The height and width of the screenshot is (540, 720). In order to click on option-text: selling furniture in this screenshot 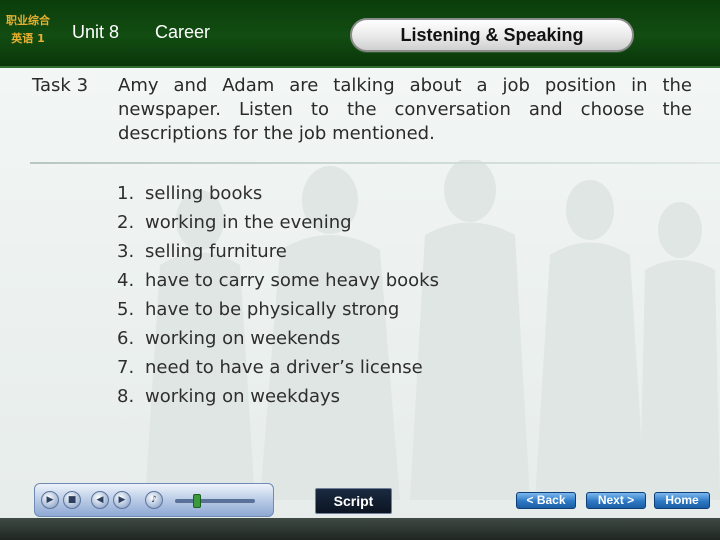, I will do `click(216, 251)`.